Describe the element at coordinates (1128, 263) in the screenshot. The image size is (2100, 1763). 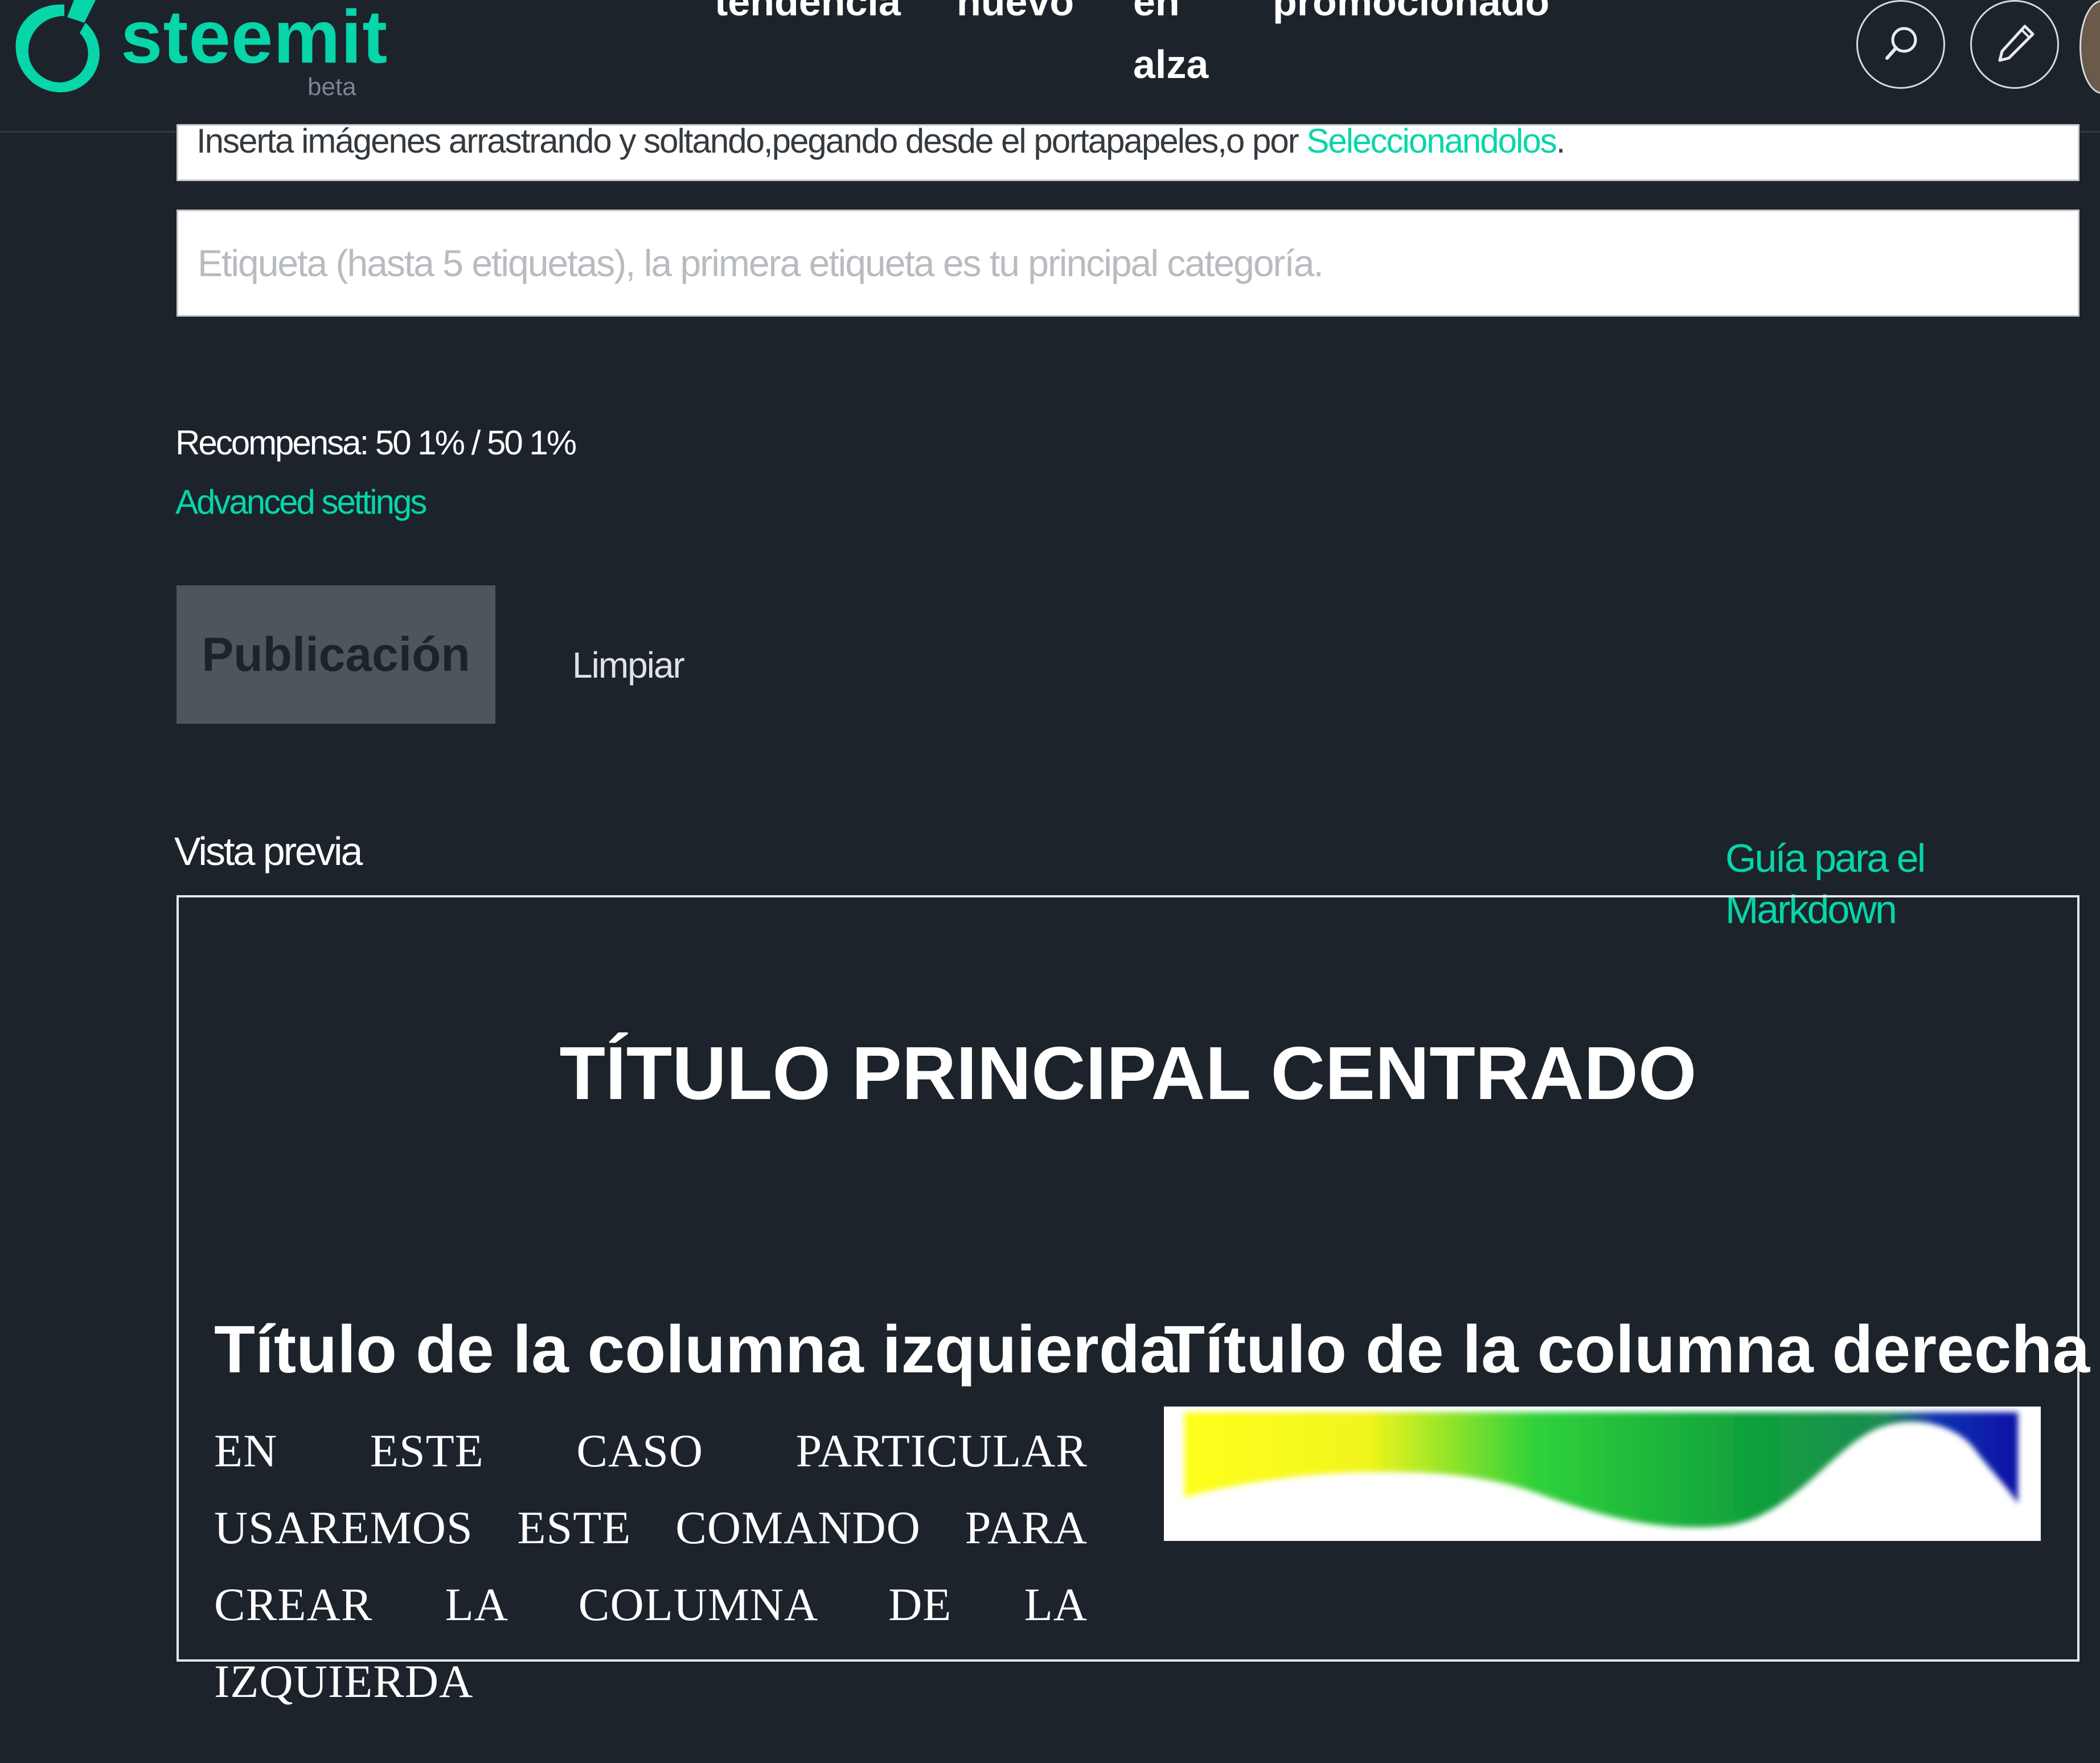
I see `tags-input` at that location.